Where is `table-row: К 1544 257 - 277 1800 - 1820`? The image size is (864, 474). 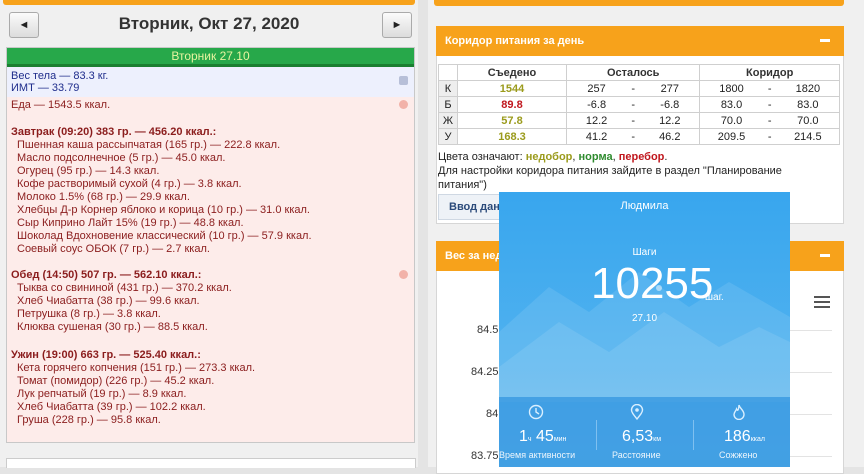 table-row: К 1544 257 - 277 1800 - 1820 is located at coordinates (639, 88).